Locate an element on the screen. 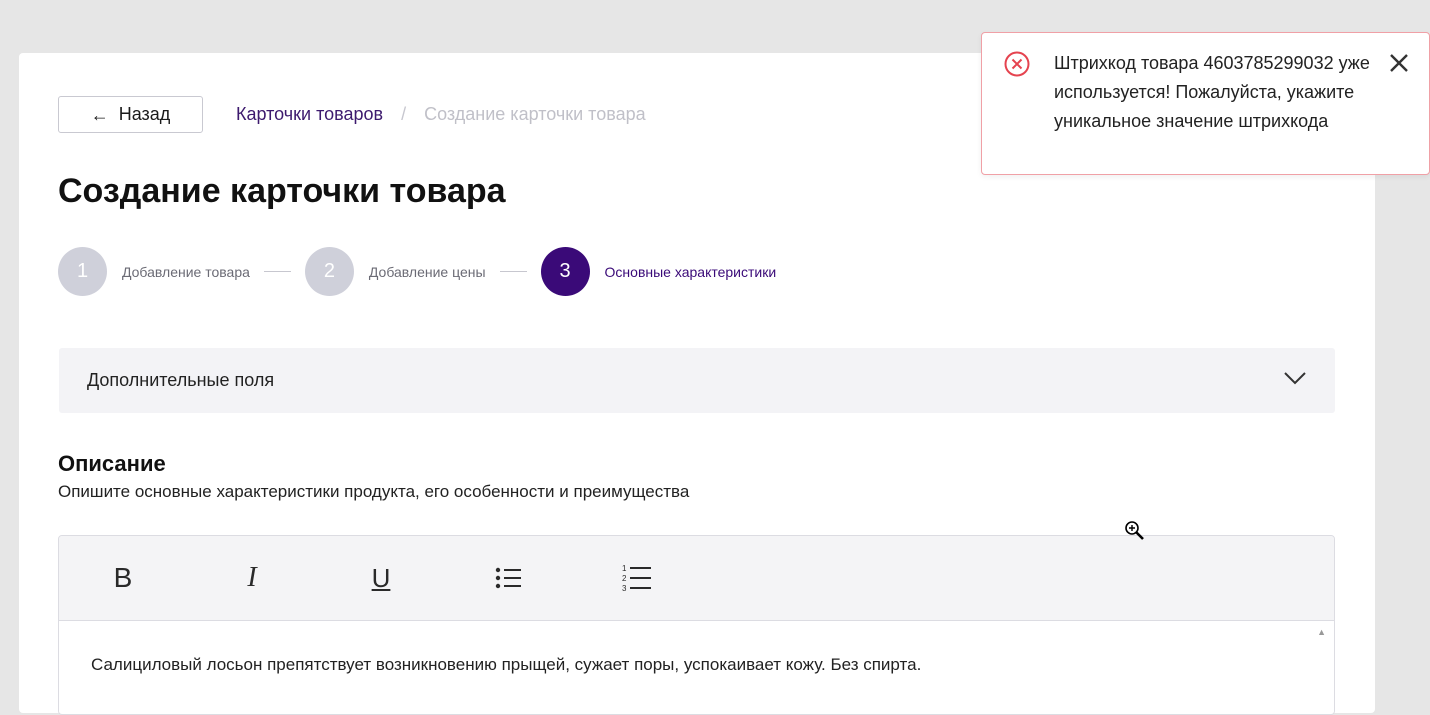 The image size is (1430, 715). bold-icon: B is located at coordinates (123, 577).